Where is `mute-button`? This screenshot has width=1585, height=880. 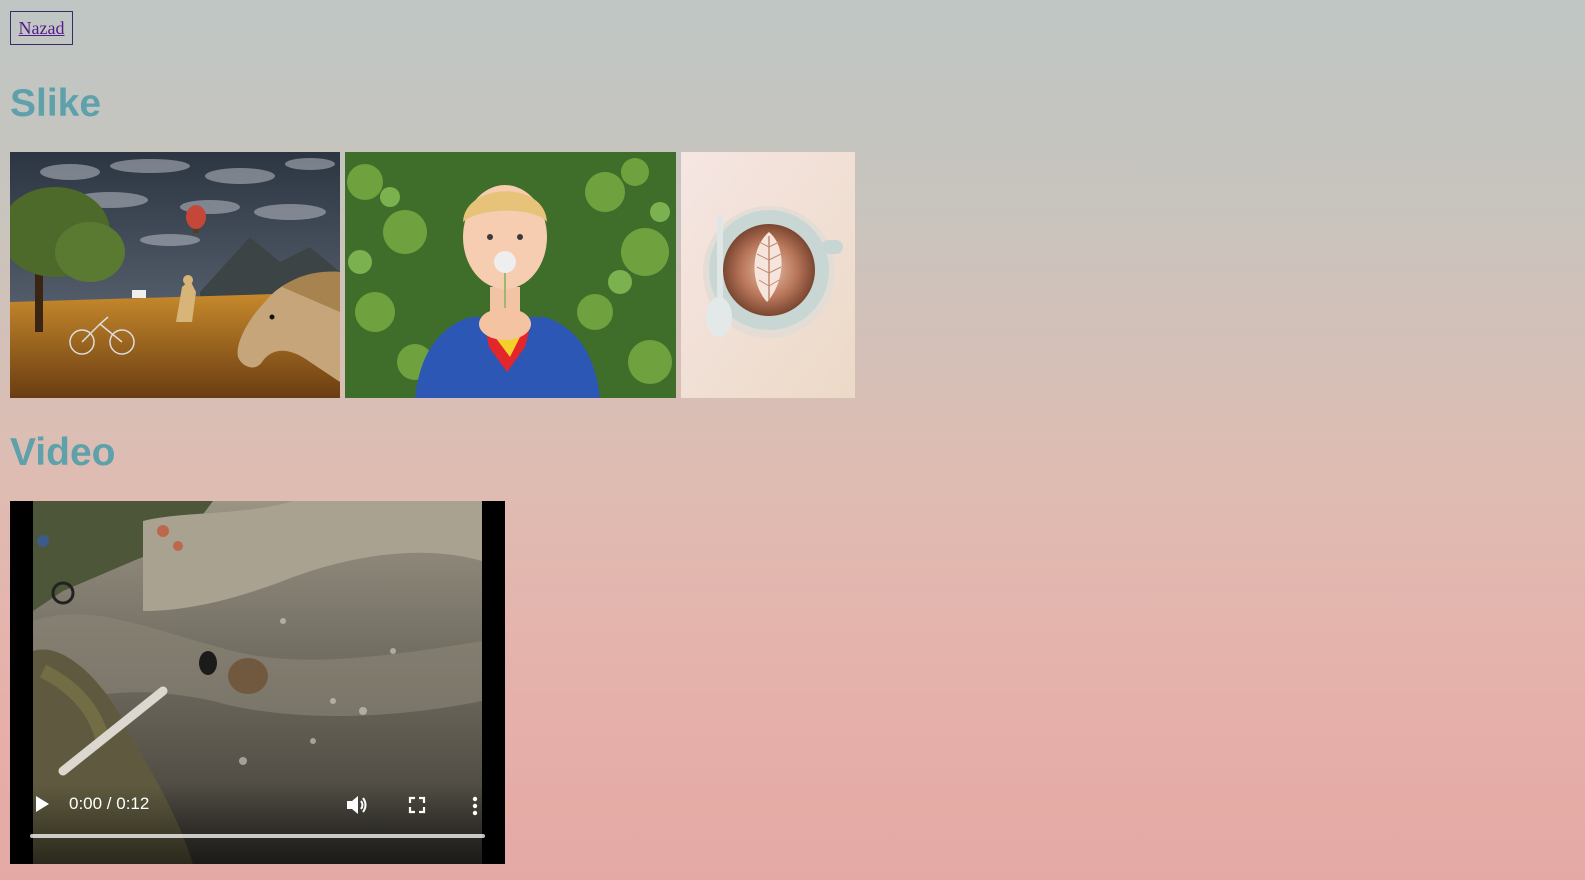 mute-button is located at coordinates (357, 805).